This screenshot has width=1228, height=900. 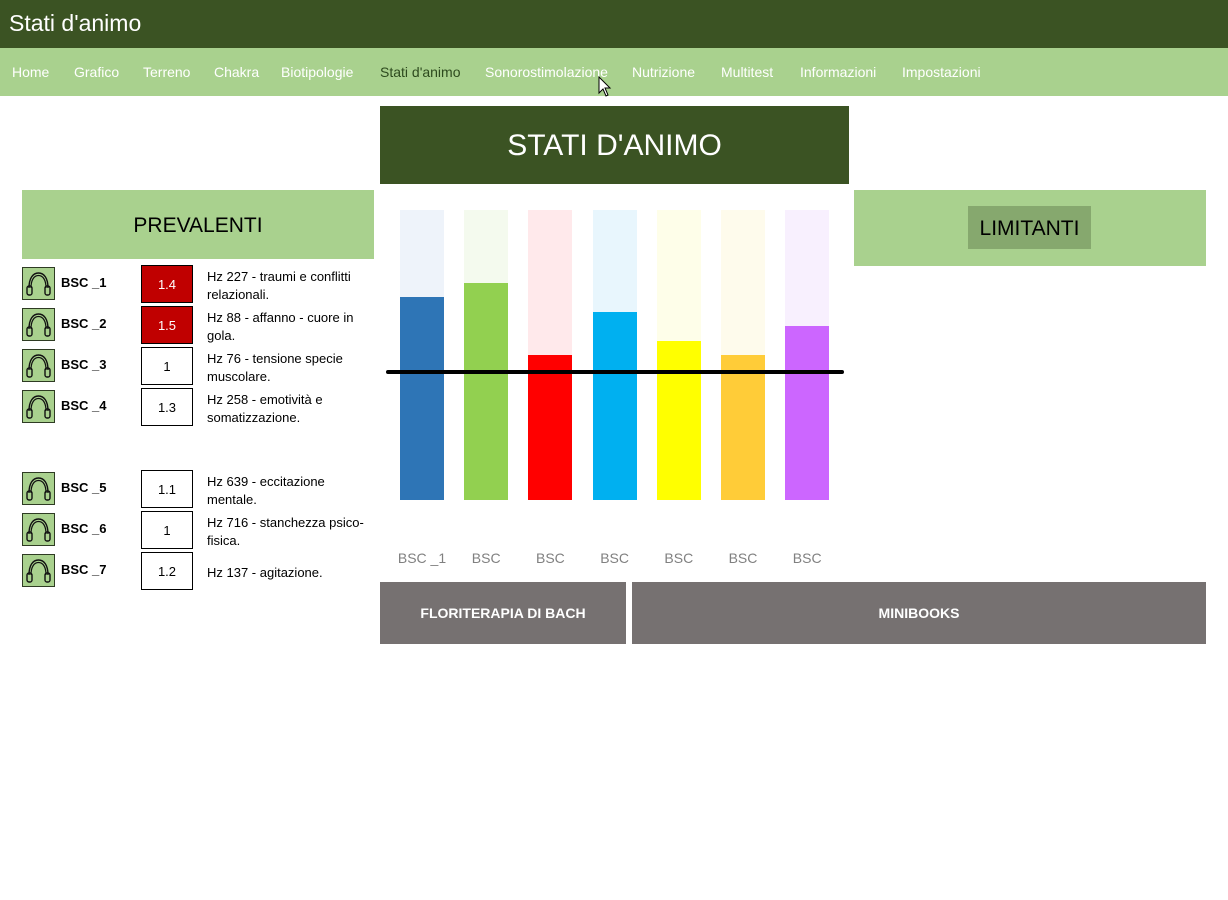 I want to click on mouse-cursor-icon, so click(x=605, y=86).